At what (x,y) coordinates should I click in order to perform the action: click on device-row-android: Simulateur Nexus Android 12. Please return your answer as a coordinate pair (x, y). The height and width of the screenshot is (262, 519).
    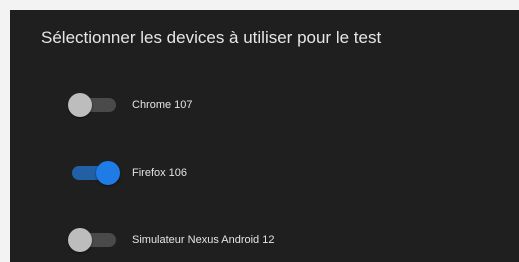
    Looking at the image, I should click on (171, 240).